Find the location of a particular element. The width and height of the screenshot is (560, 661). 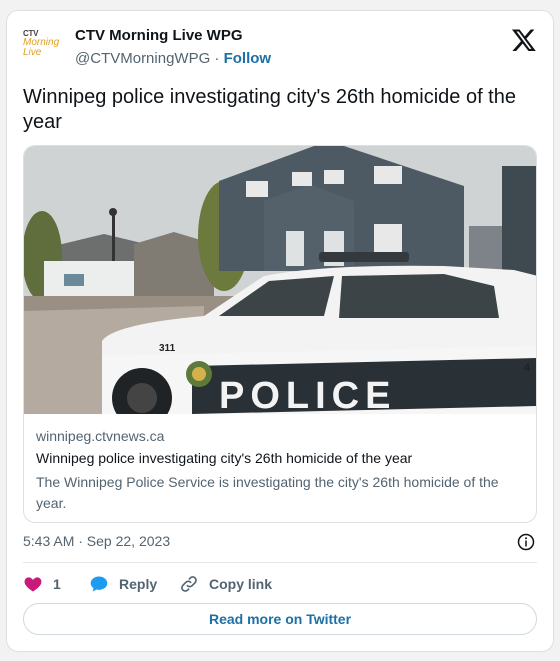

tweet-actions: 1 Reply Copy link is located at coordinates (280, 584).